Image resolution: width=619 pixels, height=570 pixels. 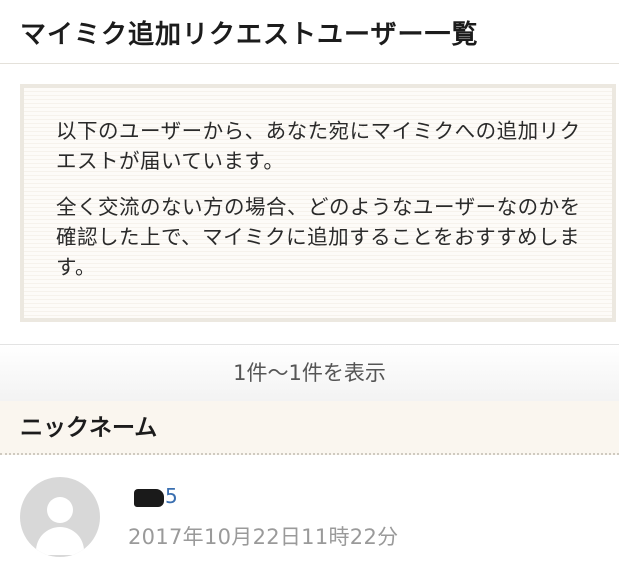 I want to click on user-nickname-visible: 5, so click(x=171, y=496).